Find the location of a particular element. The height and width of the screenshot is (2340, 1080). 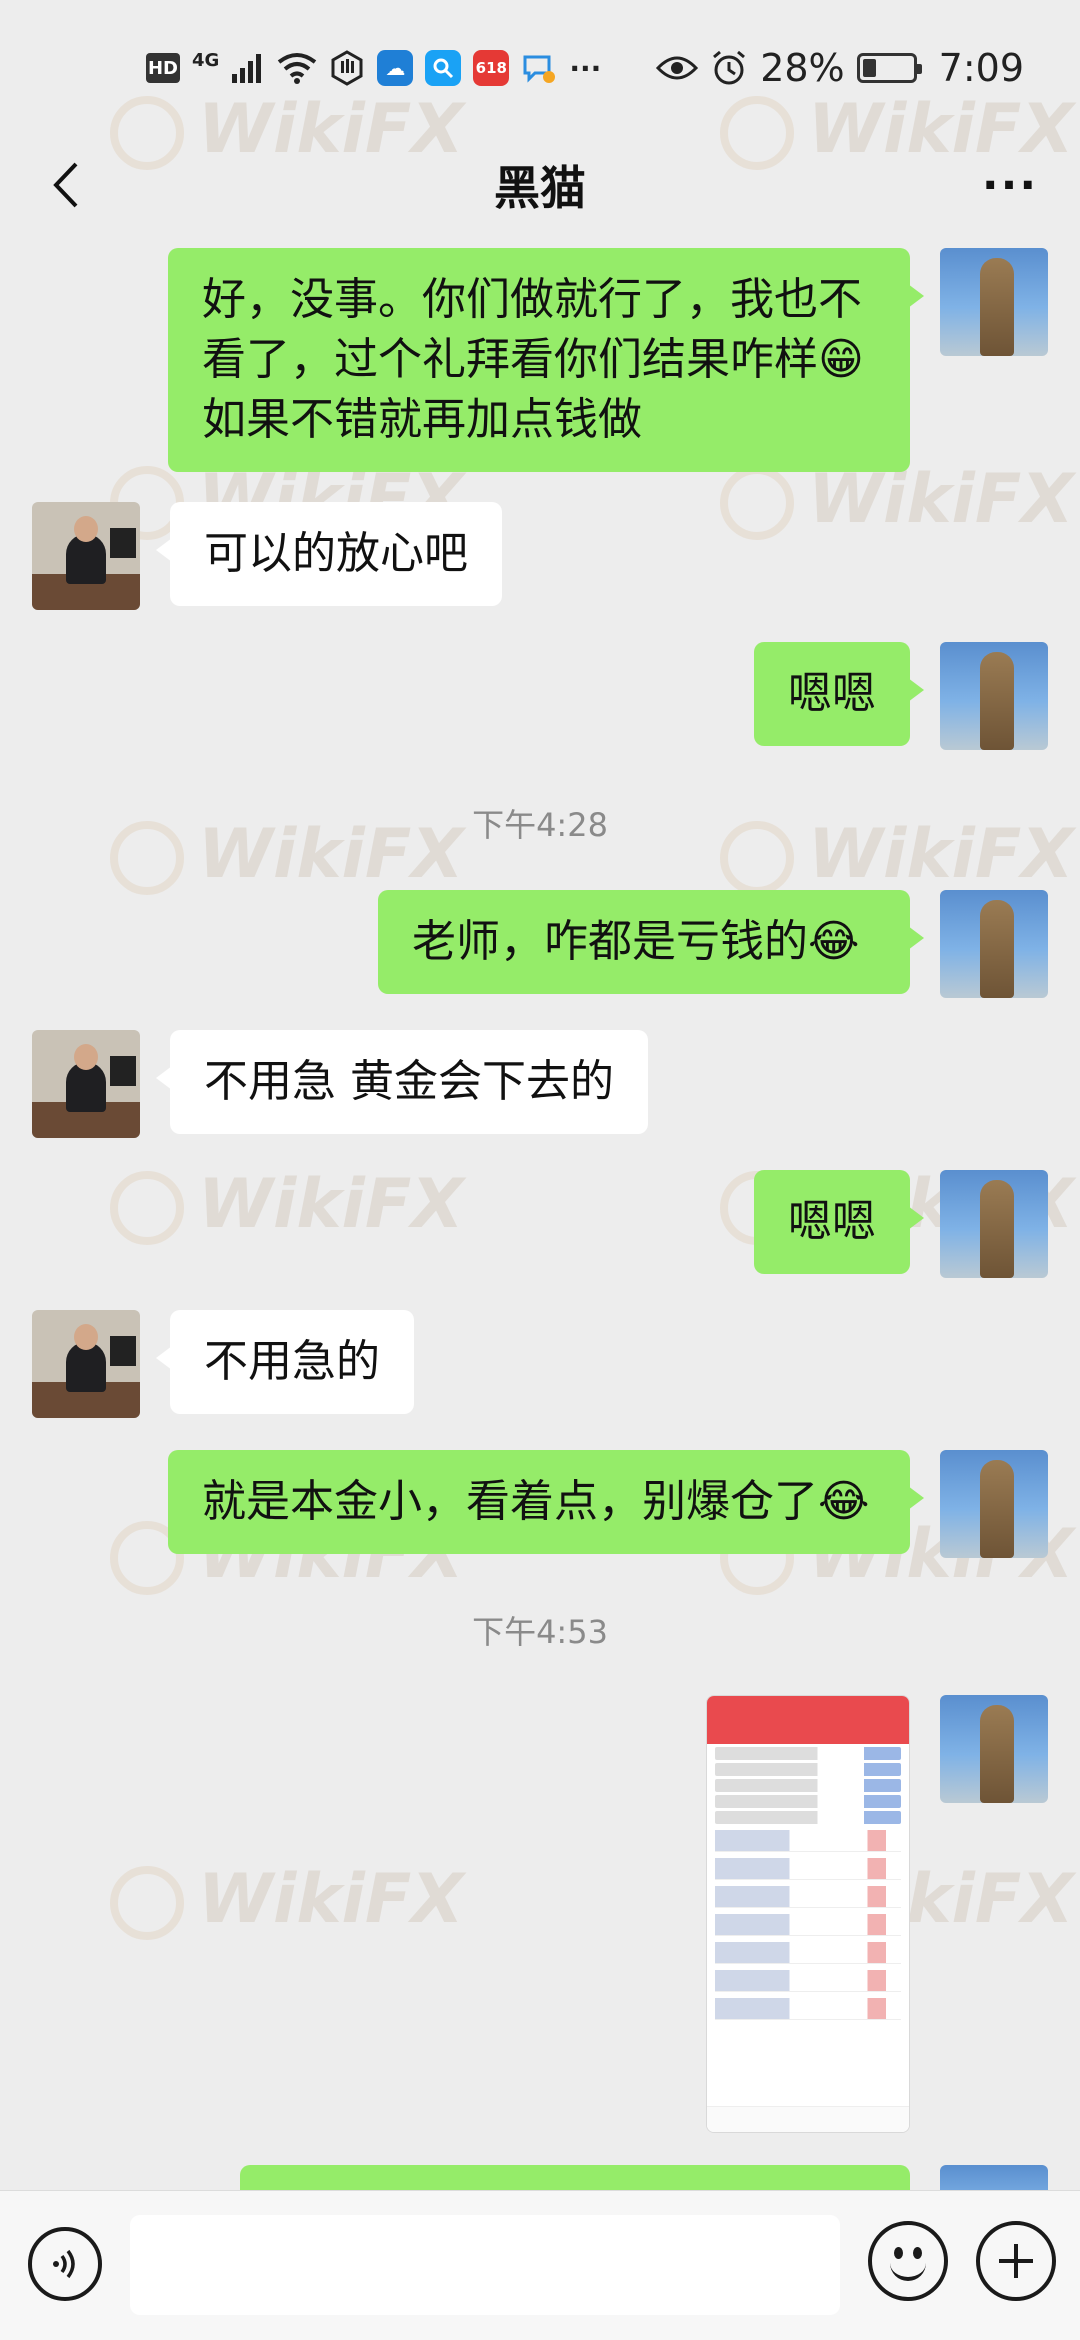

input-bar is located at coordinates (540, 2265).